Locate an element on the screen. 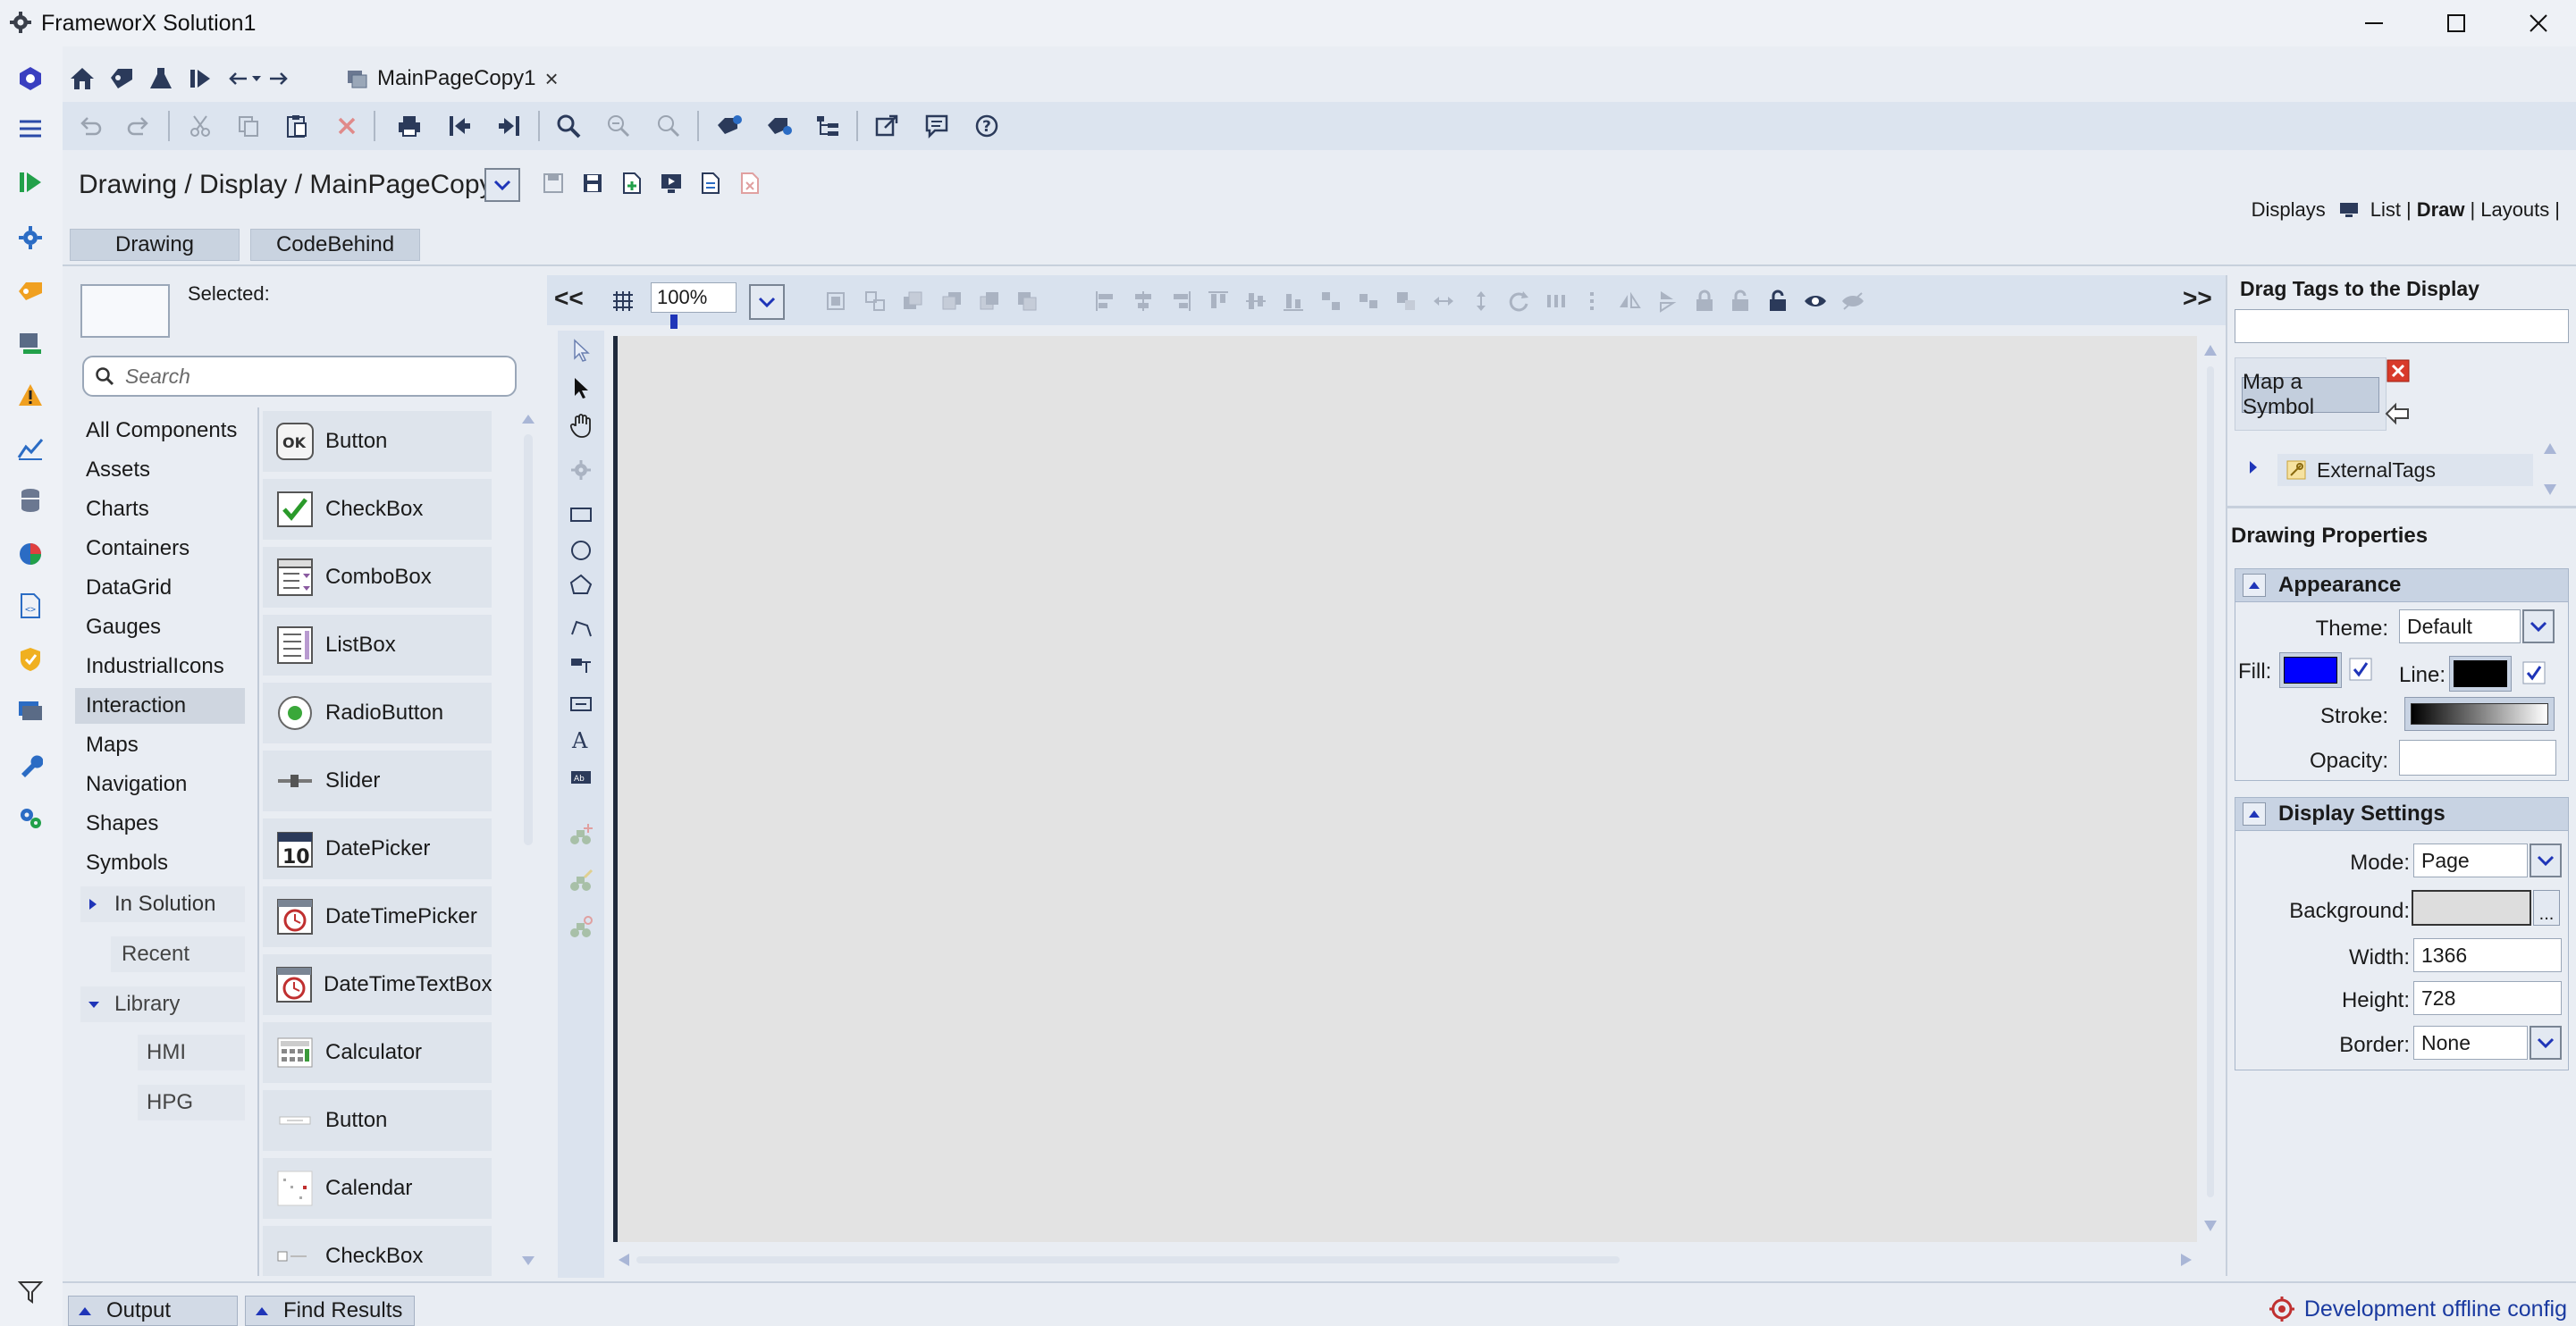  group-icon is located at coordinates (836, 301).